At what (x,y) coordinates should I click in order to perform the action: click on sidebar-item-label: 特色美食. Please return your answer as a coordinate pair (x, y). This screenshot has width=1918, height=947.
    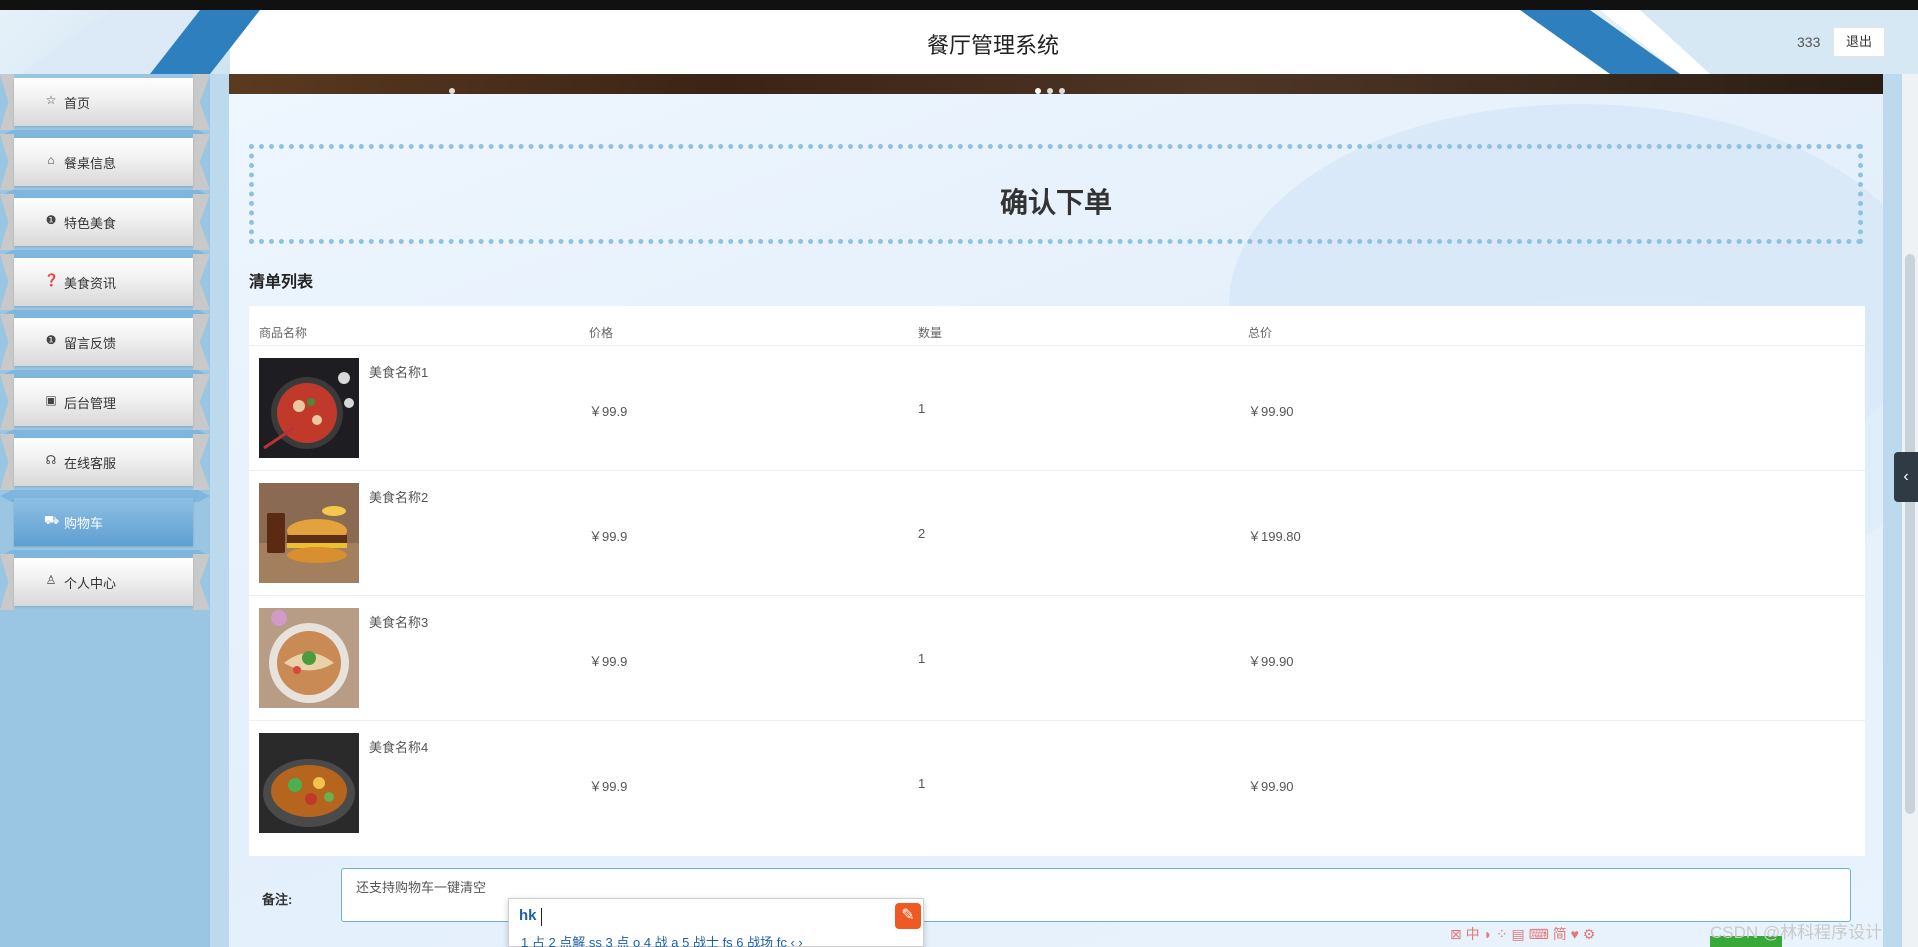
    Looking at the image, I should click on (90, 223).